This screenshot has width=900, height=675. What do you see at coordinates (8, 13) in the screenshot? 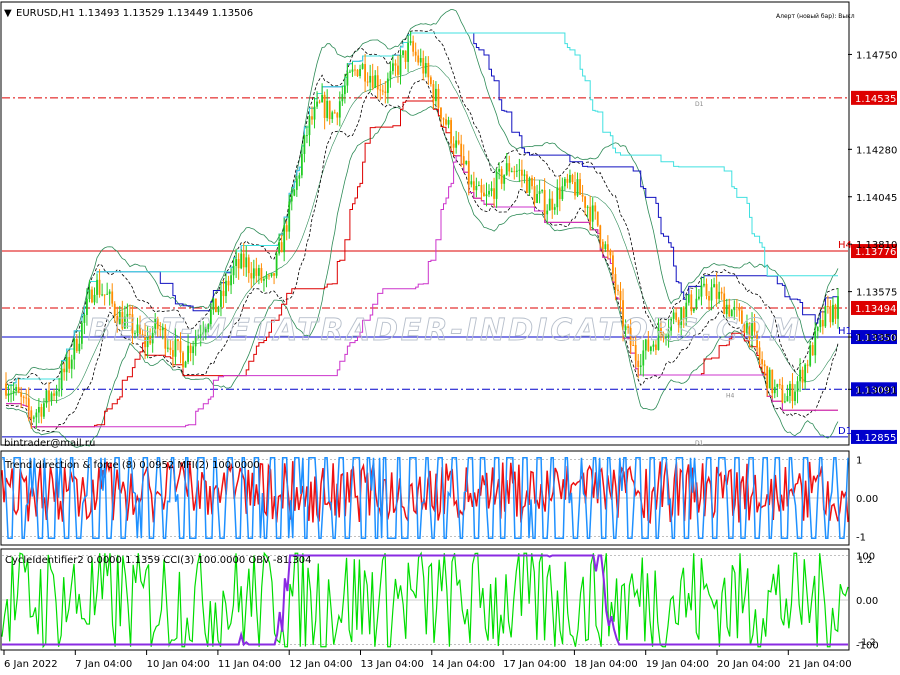
I see `symbol-dropdown-icon: ▼` at bounding box center [8, 13].